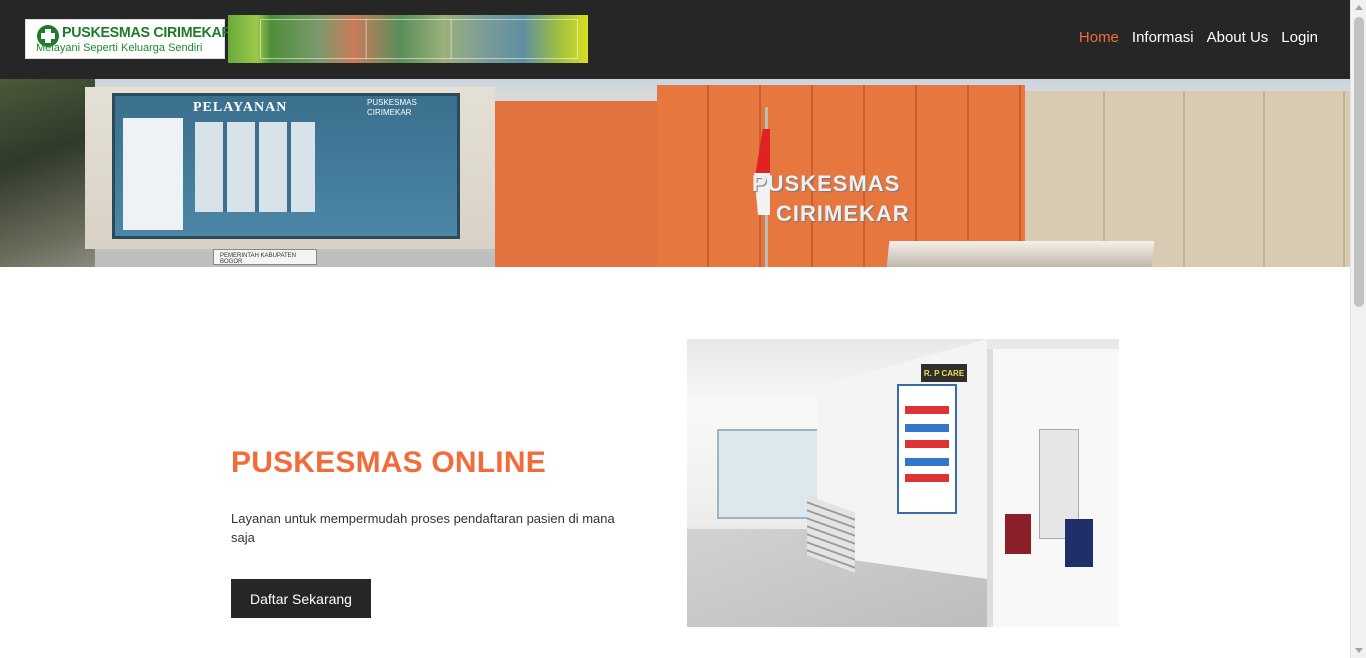 The image size is (1366, 658). I want to click on scroll-thumb, so click(1359, 162).